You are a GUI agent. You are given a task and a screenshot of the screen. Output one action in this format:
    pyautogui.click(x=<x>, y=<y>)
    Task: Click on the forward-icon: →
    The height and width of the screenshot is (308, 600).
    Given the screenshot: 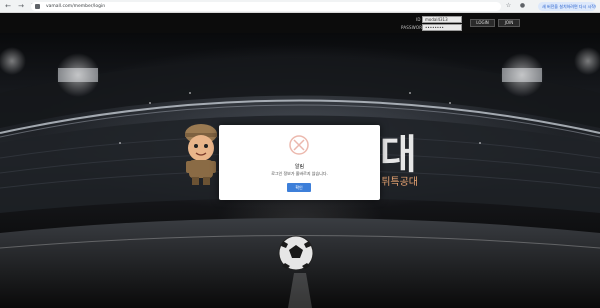 What is the action you would take?
    pyautogui.click(x=21, y=6)
    